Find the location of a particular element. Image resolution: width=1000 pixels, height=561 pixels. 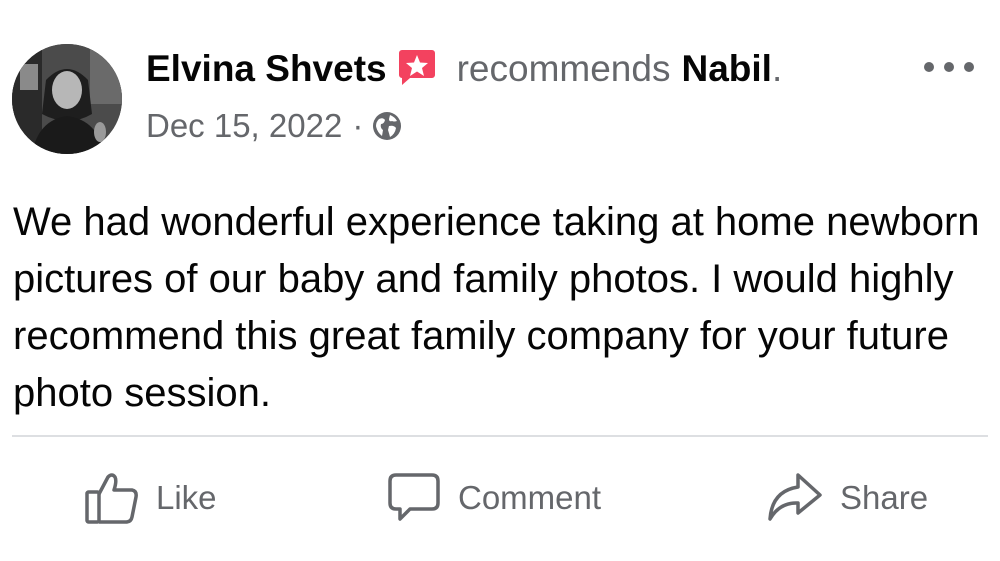

share-button: Share is located at coordinates (847, 498).